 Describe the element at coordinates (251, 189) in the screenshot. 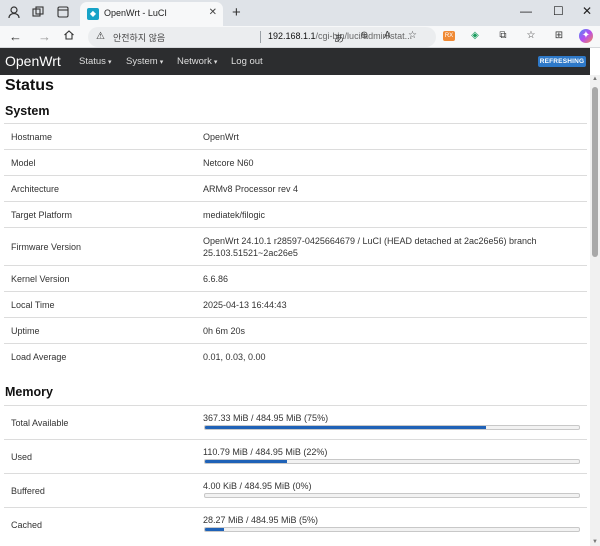

I see `row-value: ARMv8 Processor rev 4` at that location.